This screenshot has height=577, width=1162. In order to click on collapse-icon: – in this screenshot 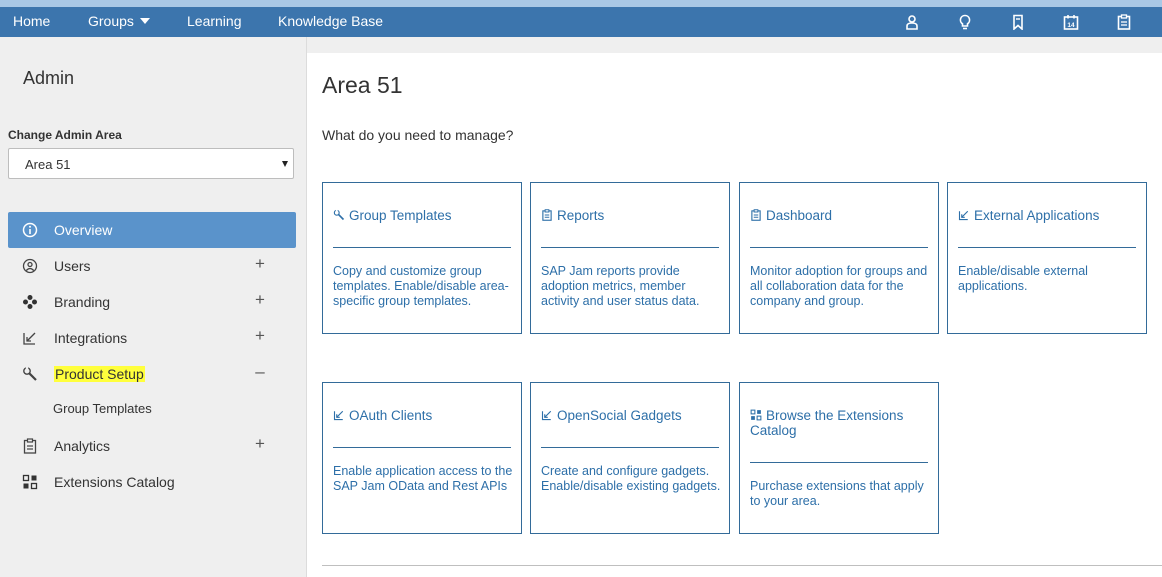, I will do `click(260, 372)`.